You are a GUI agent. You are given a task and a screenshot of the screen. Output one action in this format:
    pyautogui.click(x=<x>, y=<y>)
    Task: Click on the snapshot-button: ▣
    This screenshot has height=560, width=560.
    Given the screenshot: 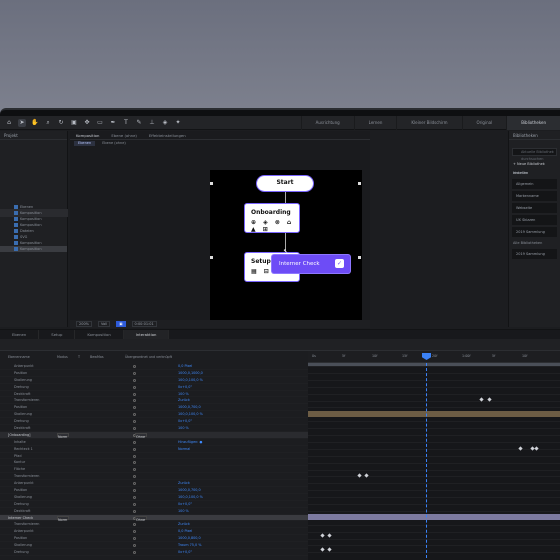 What is the action you would take?
    pyautogui.click(x=121, y=324)
    